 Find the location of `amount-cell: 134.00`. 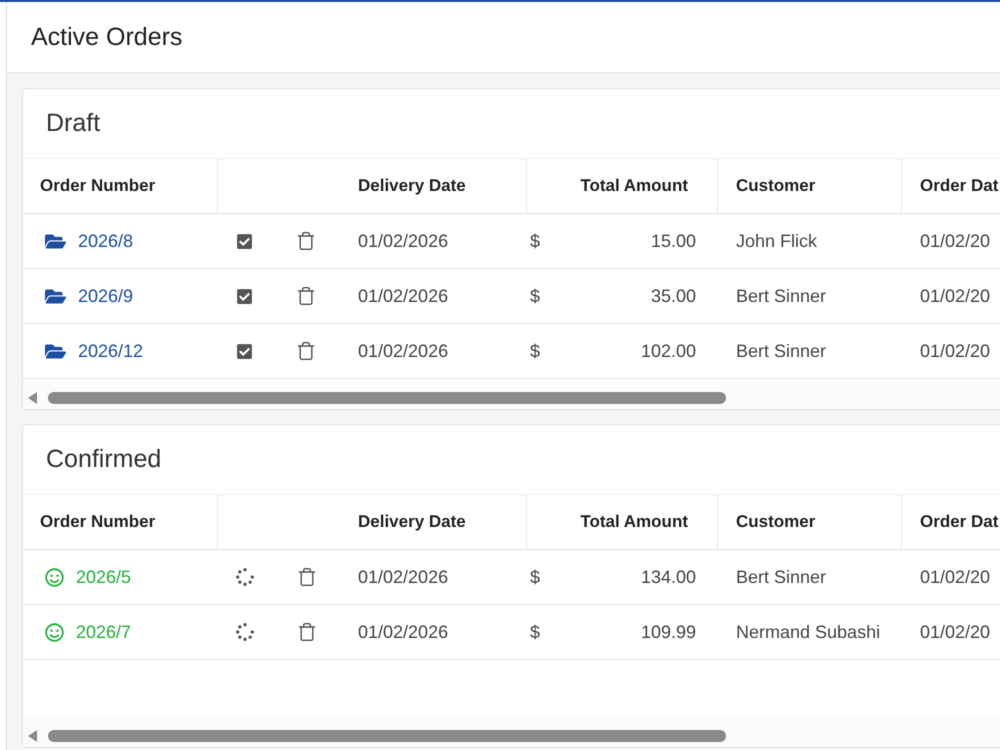

amount-cell: 134.00 is located at coordinates (668, 577).